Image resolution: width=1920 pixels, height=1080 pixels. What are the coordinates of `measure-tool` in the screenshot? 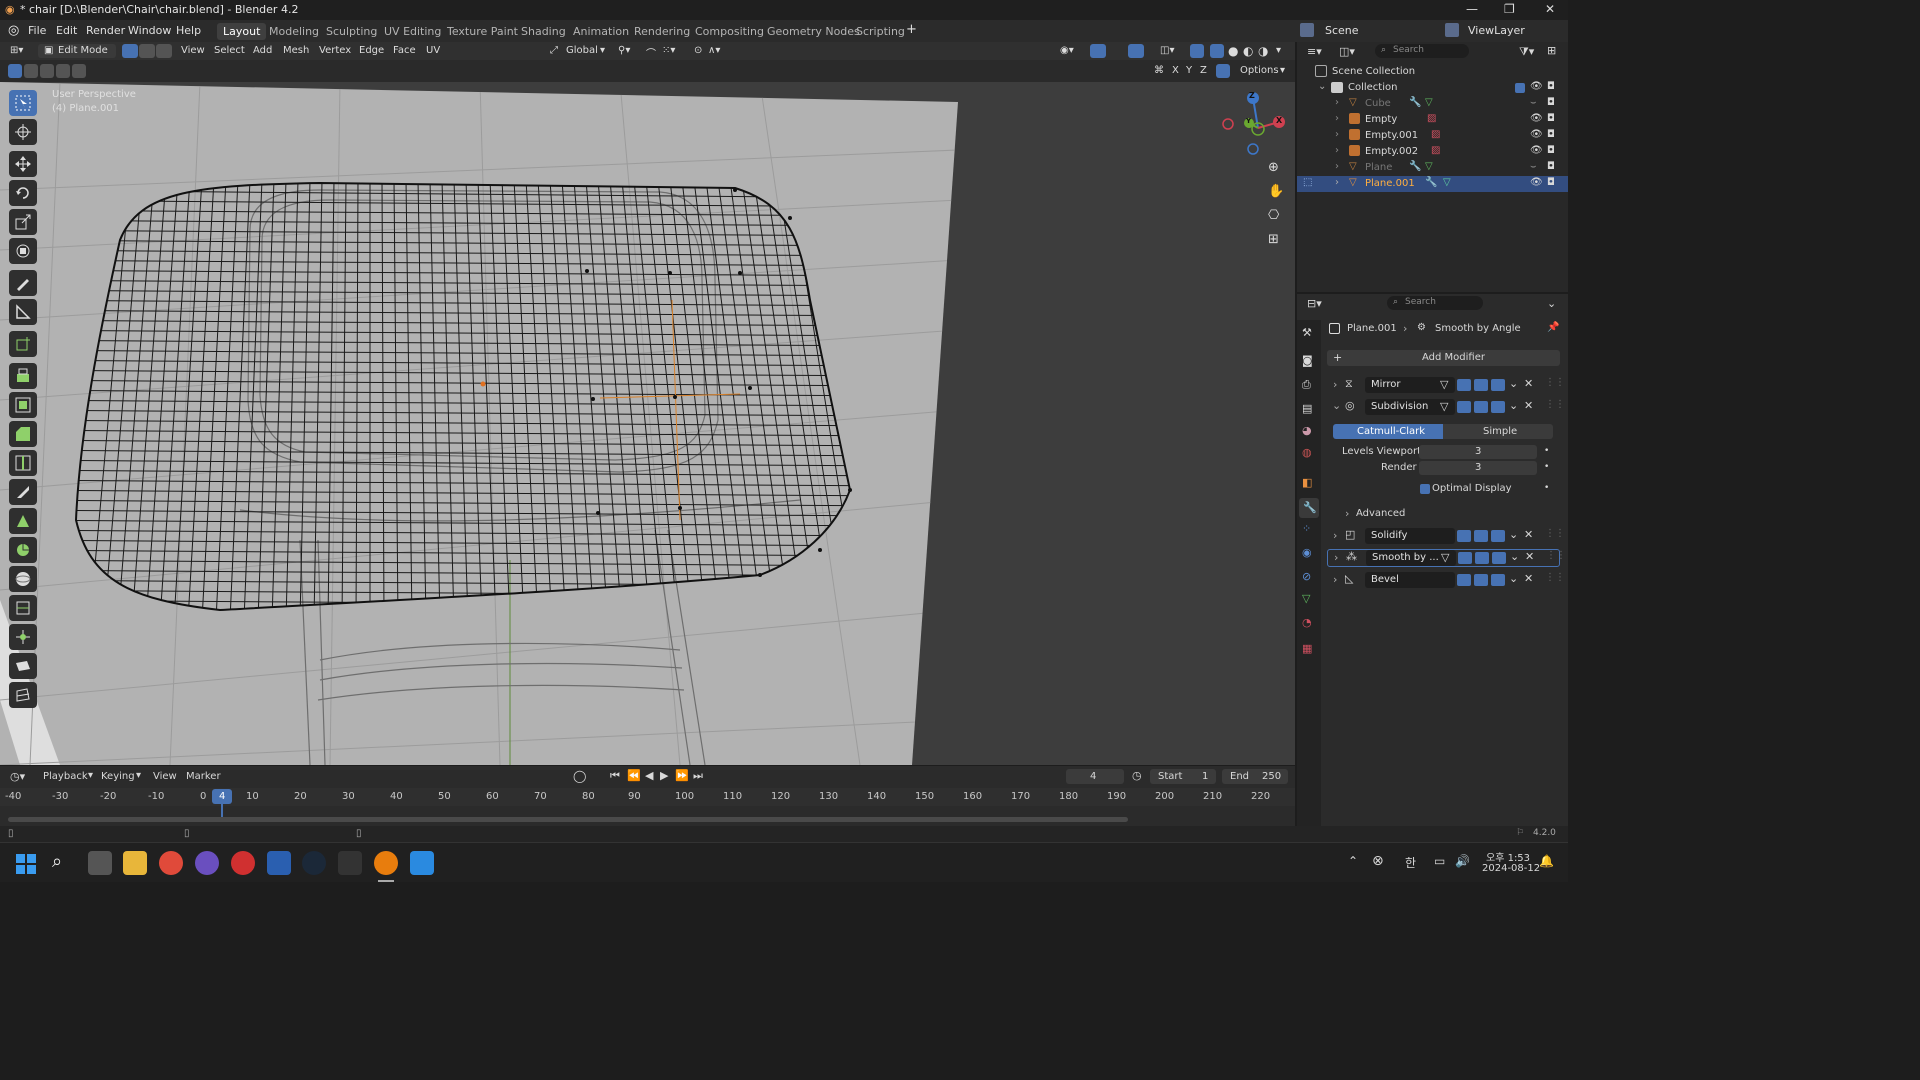 It's located at (23, 312).